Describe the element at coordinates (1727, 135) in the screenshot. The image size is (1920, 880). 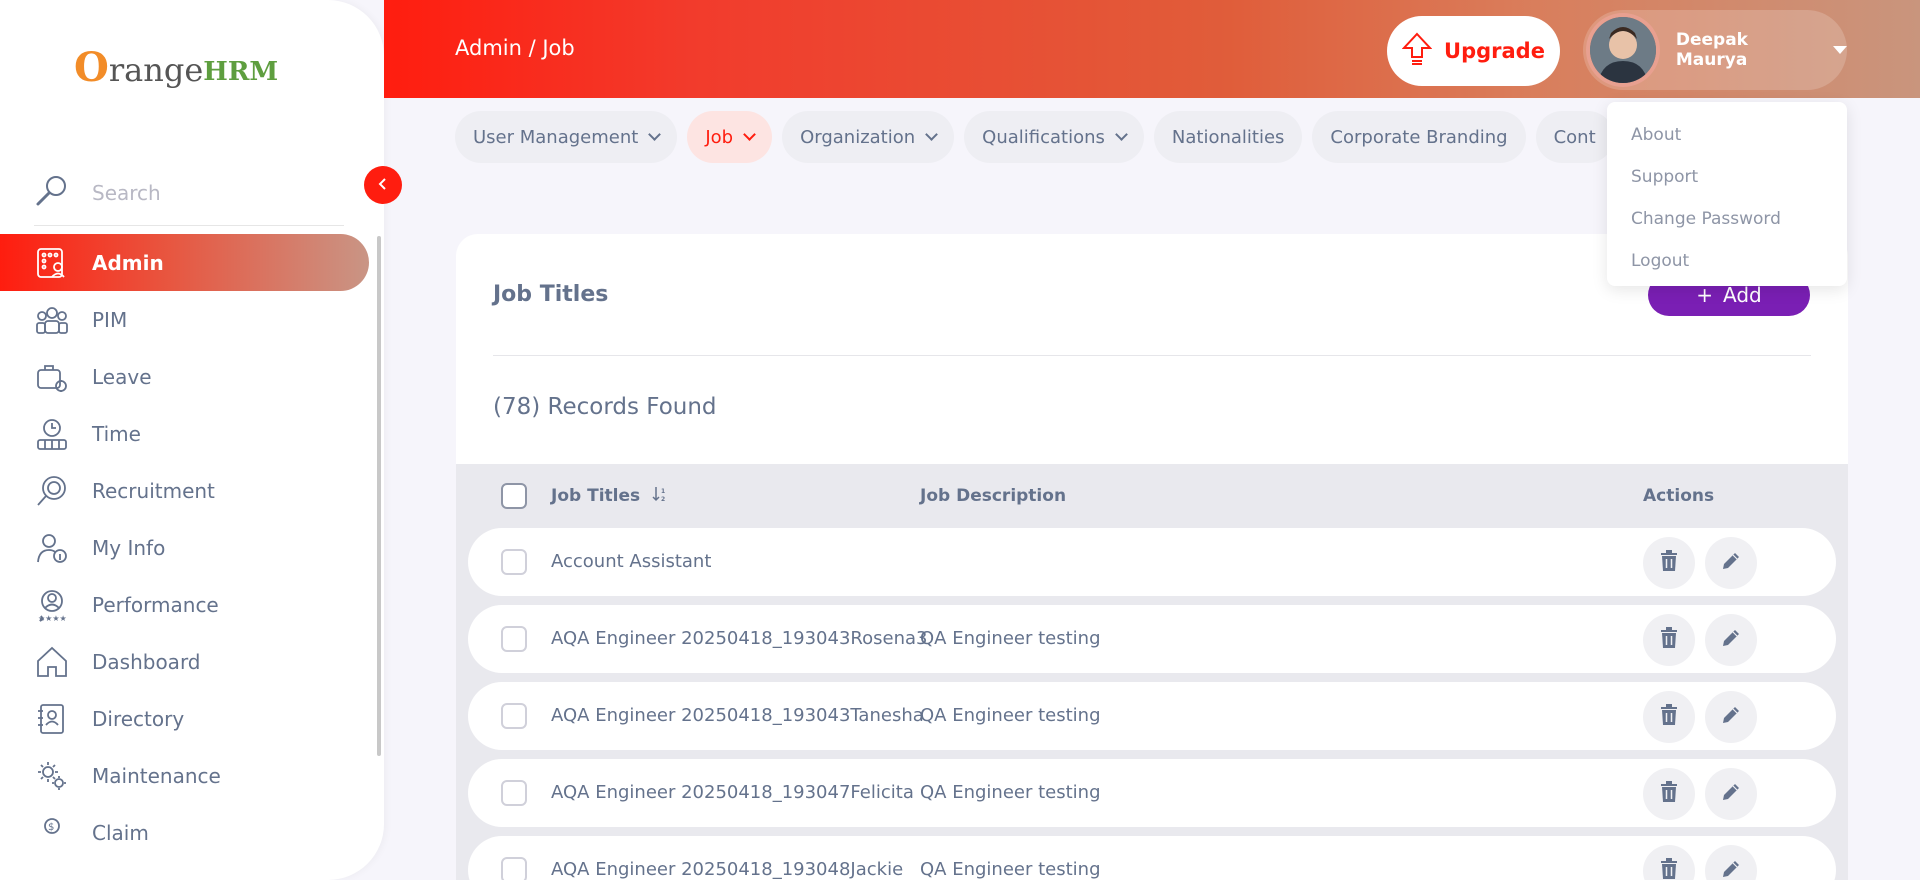
I see `menu-item-about: About` at that location.